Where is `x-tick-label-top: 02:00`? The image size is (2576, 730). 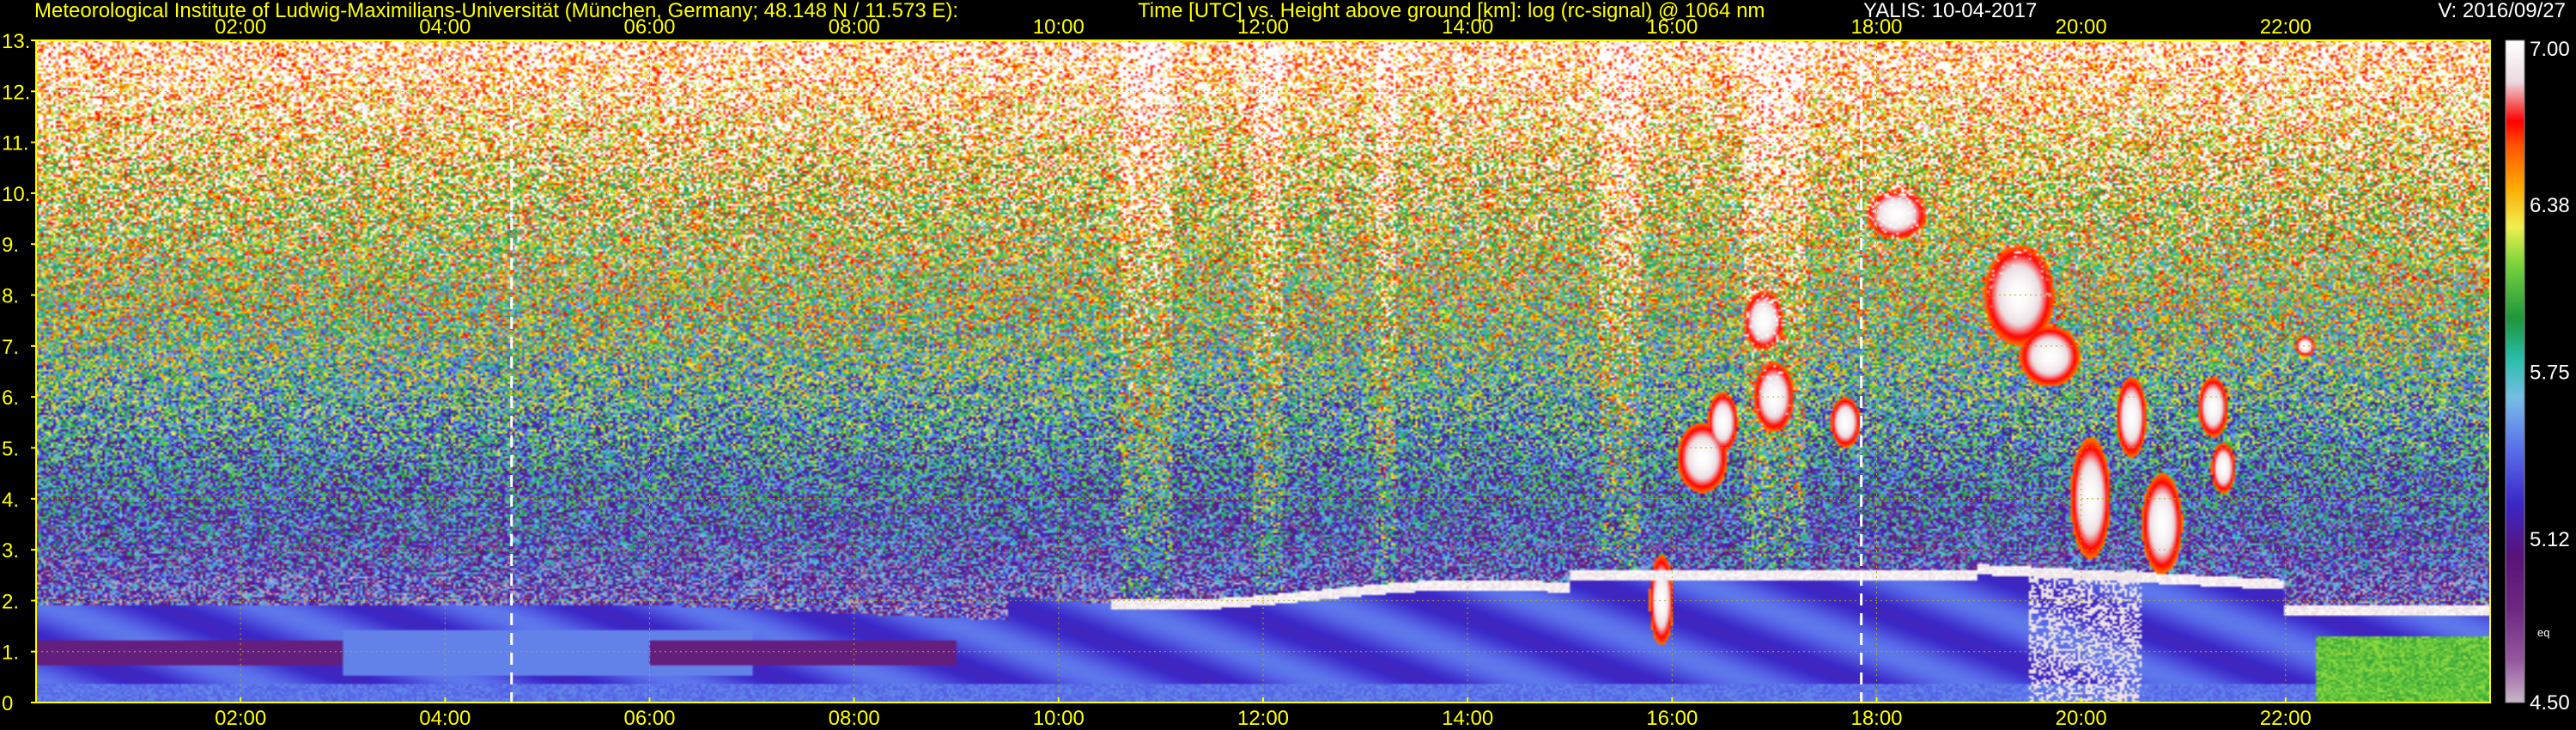 x-tick-label-top: 02:00 is located at coordinates (240, 27).